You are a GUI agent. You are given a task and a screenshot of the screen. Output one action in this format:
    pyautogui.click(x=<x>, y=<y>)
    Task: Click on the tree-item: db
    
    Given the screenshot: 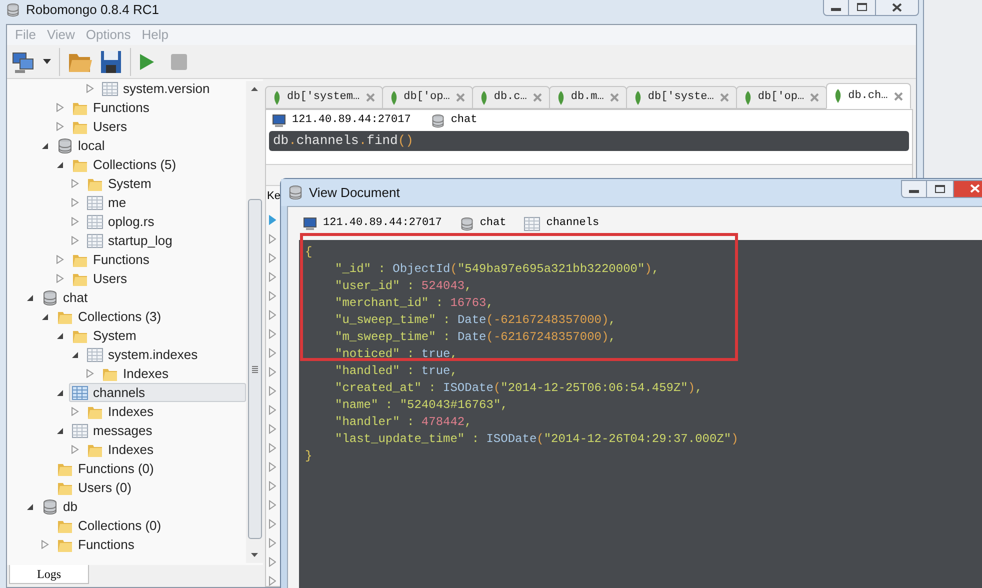 What is the action you would take?
    pyautogui.click(x=142, y=506)
    